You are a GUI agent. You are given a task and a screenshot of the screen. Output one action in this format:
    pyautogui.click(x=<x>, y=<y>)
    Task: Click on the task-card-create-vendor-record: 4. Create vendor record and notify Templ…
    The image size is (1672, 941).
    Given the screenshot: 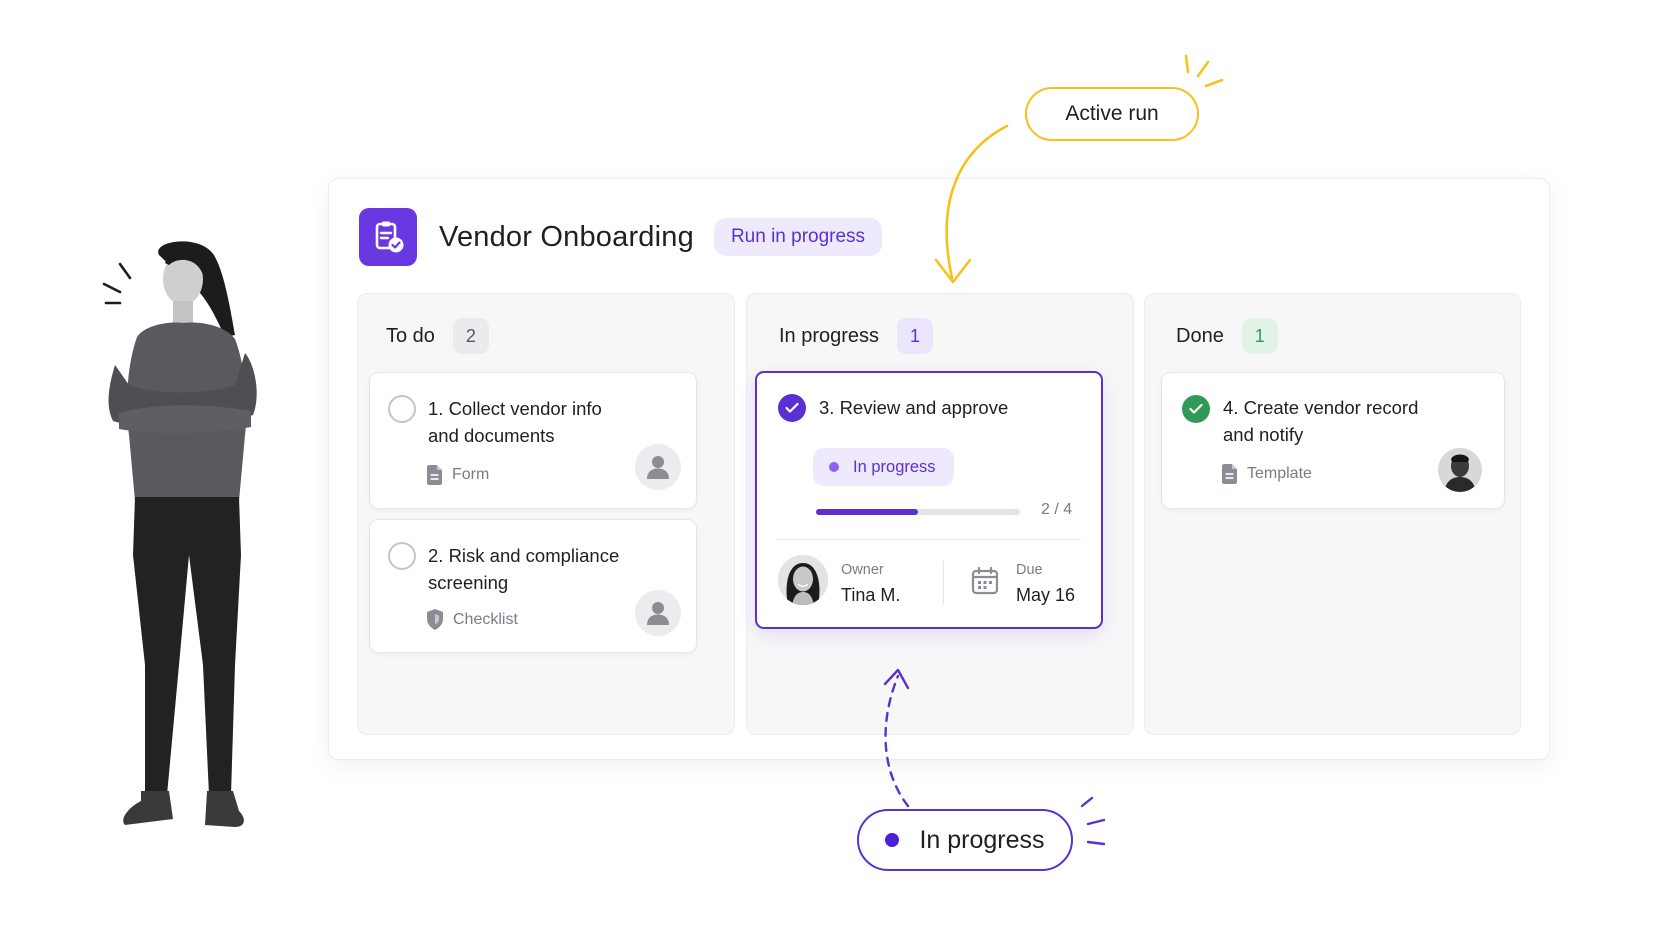 What is the action you would take?
    pyautogui.click(x=1333, y=440)
    